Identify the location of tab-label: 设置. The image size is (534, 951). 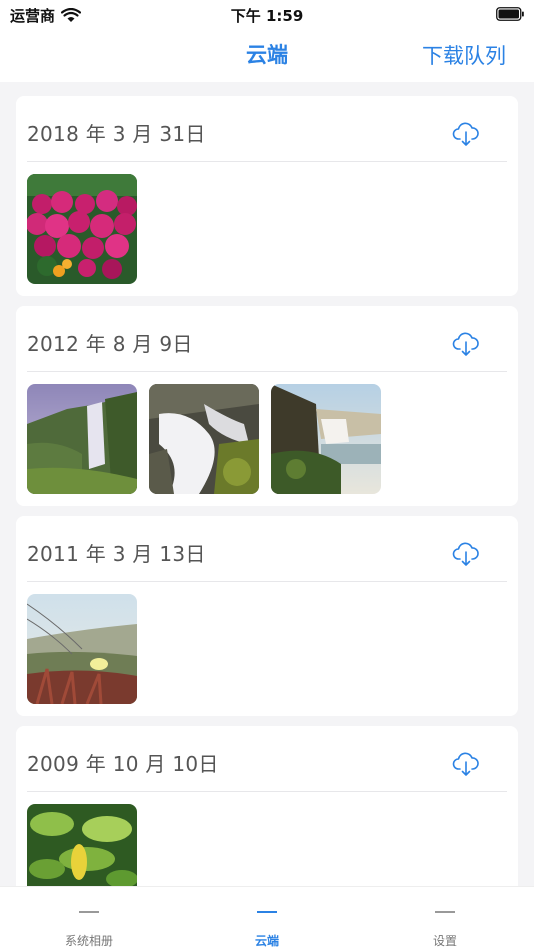
(444, 941).